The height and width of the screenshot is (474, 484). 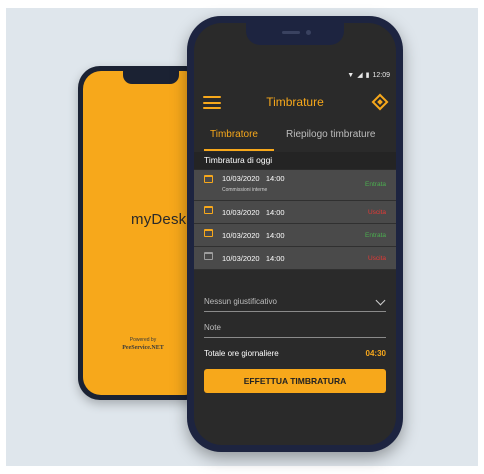 I want to click on app-bar: Timbrature, so click(x=295, y=103).